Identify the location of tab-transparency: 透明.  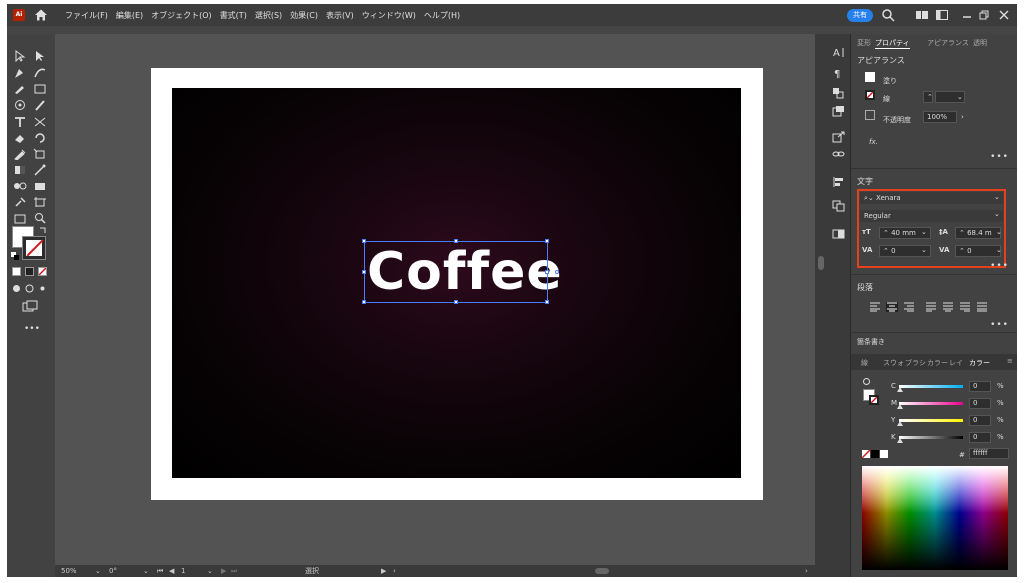
(980, 43).